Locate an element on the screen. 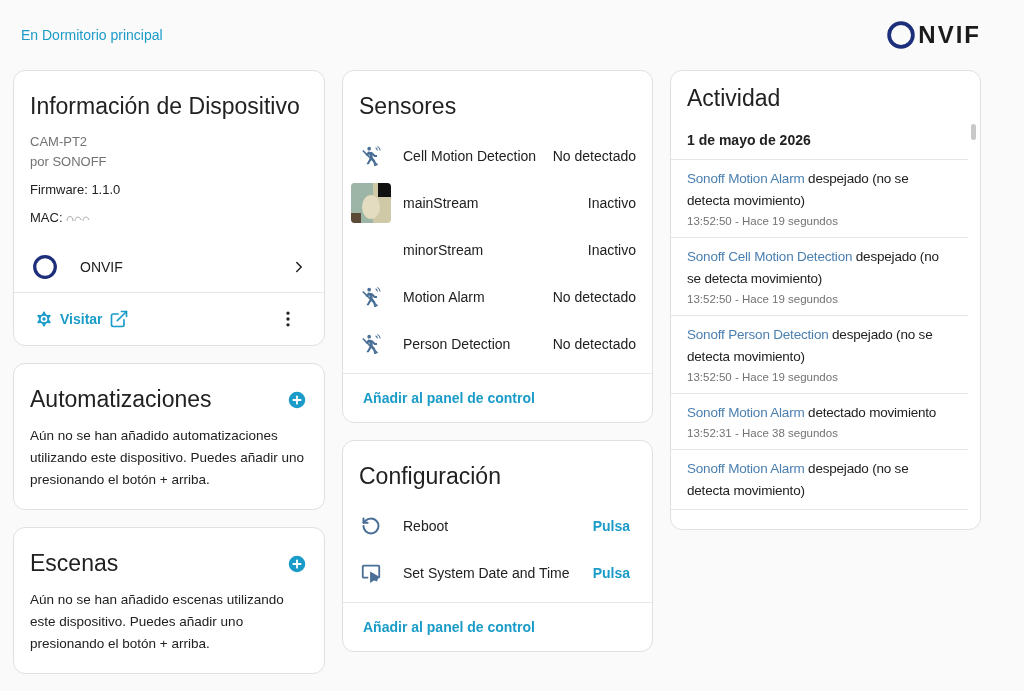 This screenshot has width=1024, height=691. activity-message: Sonoff Cell Motion Detection despejado (no se detecta movimiento) is located at coordinates (813, 268).